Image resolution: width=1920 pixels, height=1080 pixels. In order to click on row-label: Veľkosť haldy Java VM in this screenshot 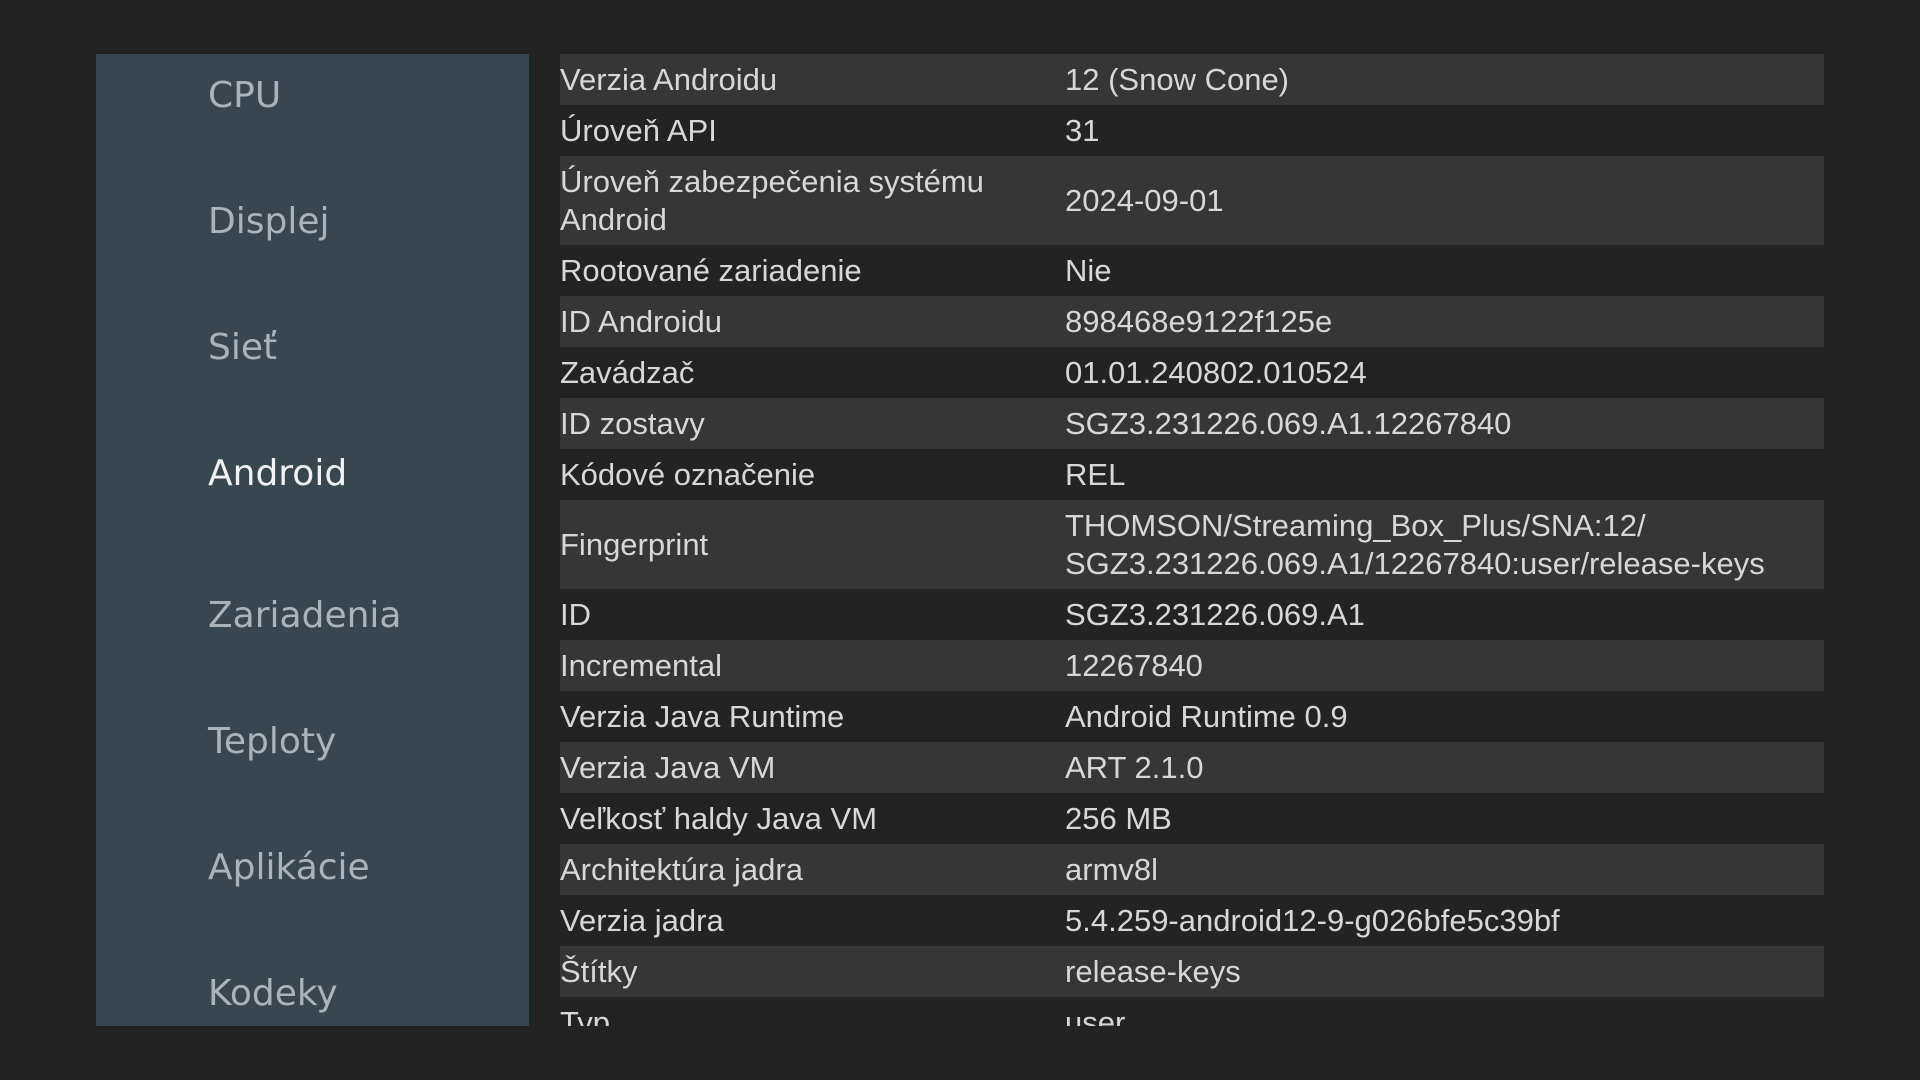, I will do `click(719, 818)`.